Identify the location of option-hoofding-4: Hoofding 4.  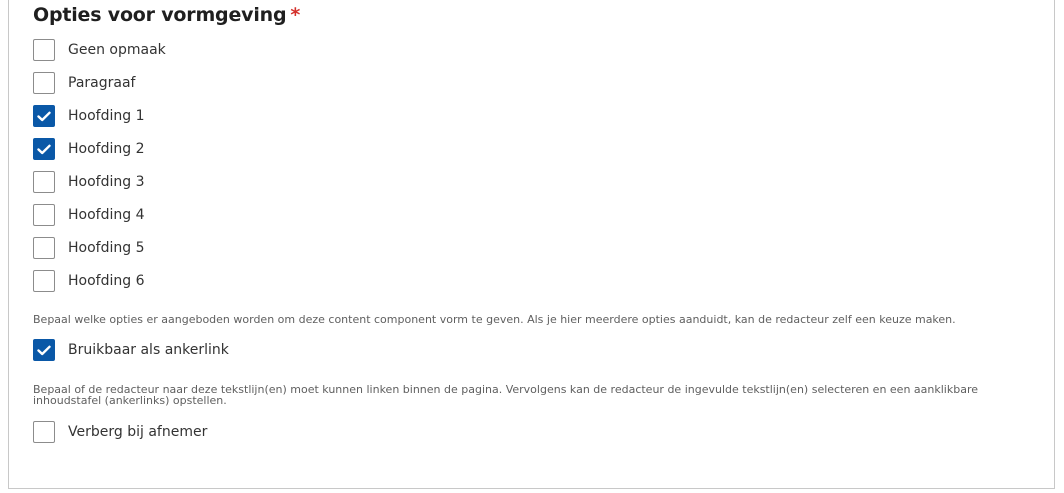
(88, 215).